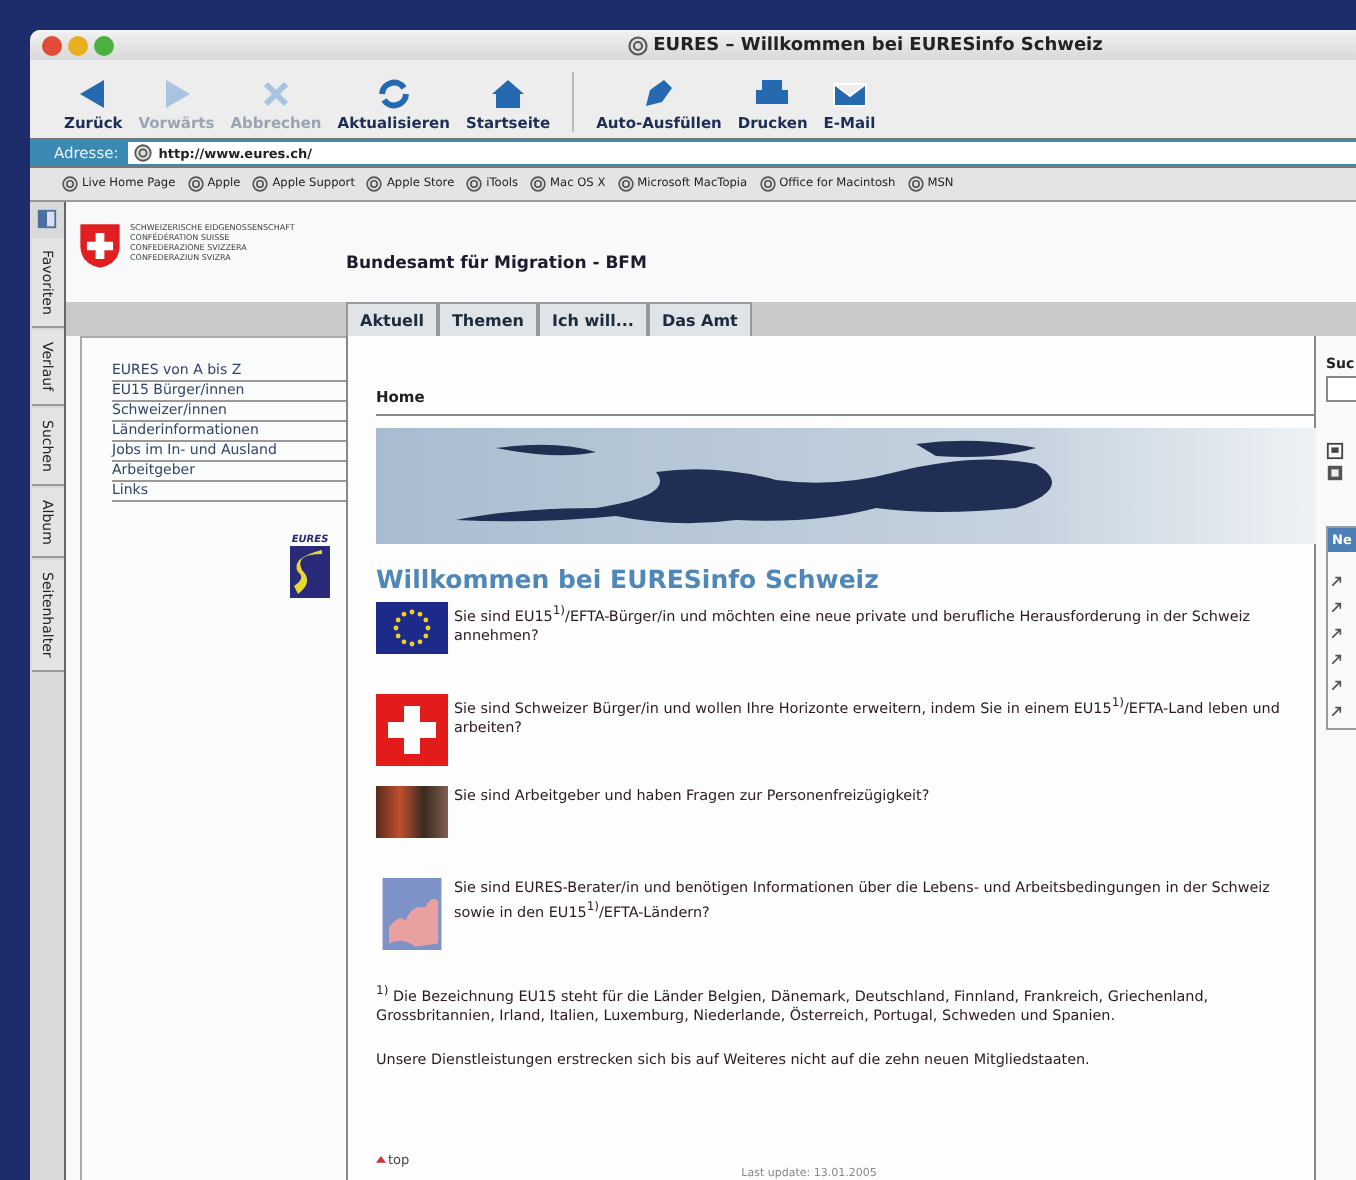 Image resolution: width=1356 pixels, height=1180 pixels. What do you see at coordinates (878, 45) in the screenshot?
I see `window-title: EURES – Willkommen bei EURESinfo Schweiz` at bounding box center [878, 45].